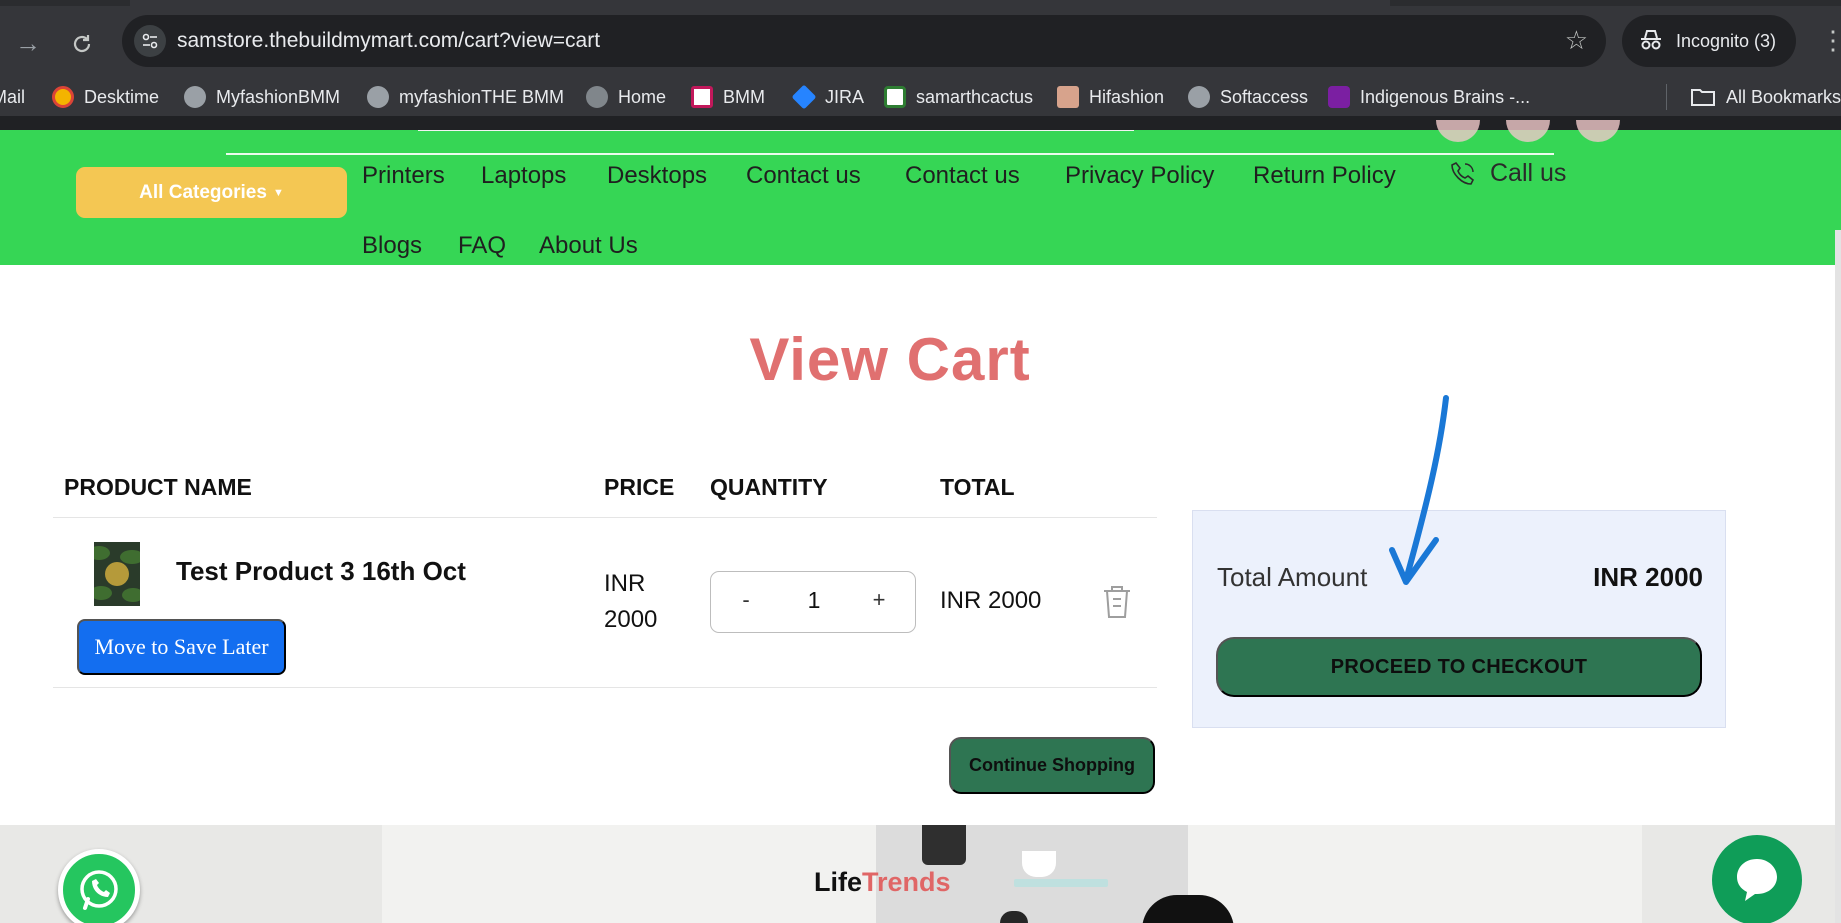  What do you see at coordinates (1726, 41) in the screenshot?
I see `incognito-label: Incognito (3)` at bounding box center [1726, 41].